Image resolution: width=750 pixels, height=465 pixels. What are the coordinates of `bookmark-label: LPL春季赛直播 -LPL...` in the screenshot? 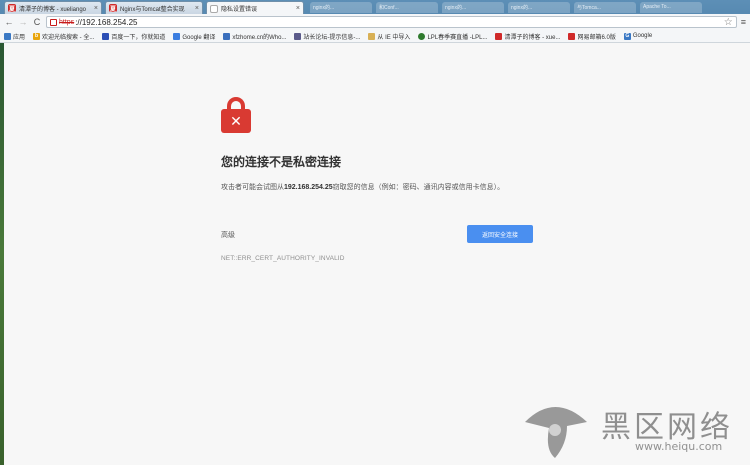 It's located at (457, 37).